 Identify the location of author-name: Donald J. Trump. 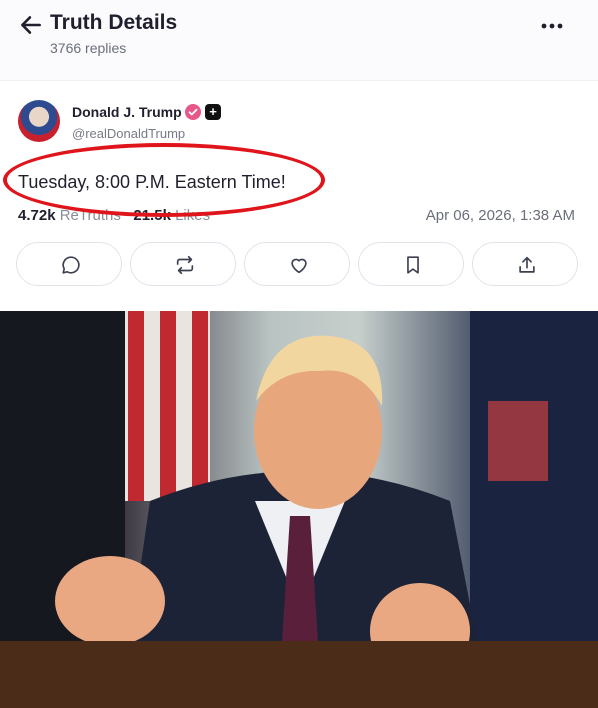
(127, 112).